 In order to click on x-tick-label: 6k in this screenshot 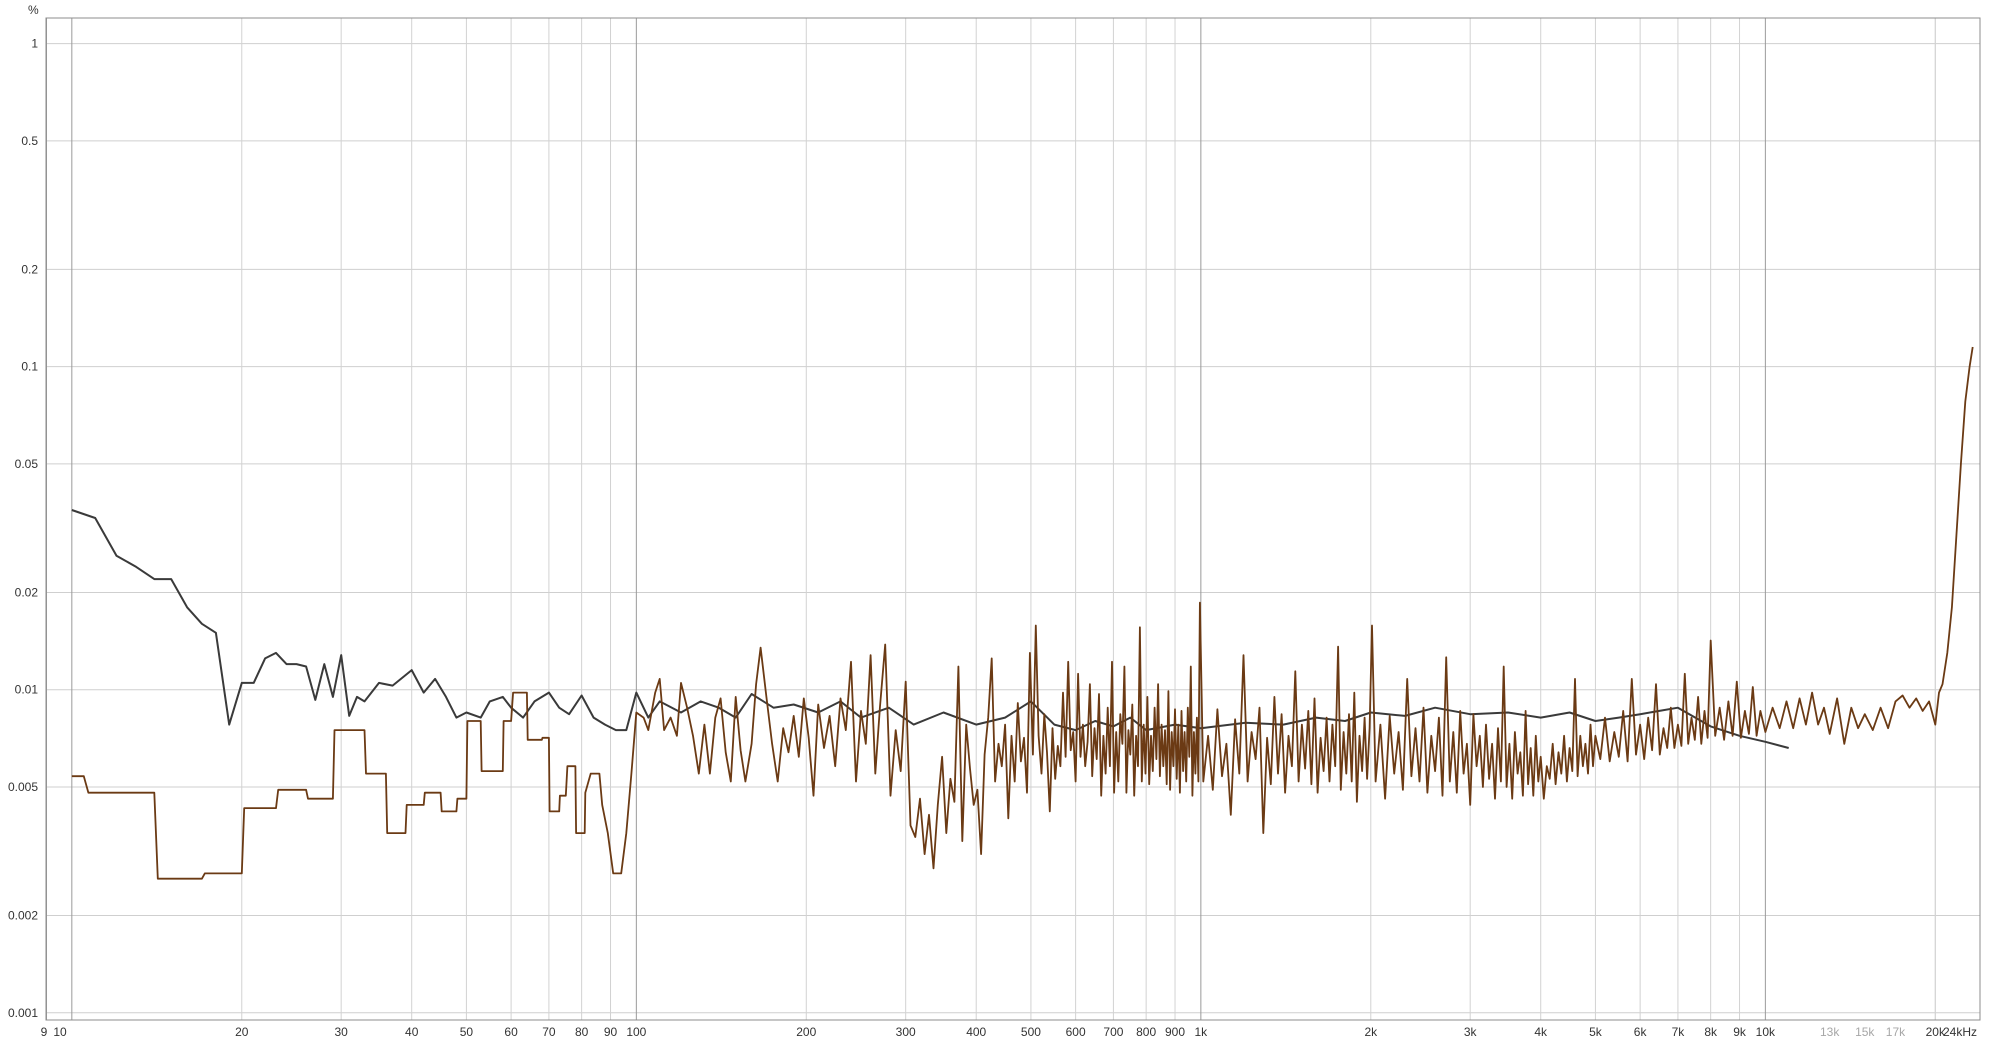, I will do `click(1641, 1032)`.